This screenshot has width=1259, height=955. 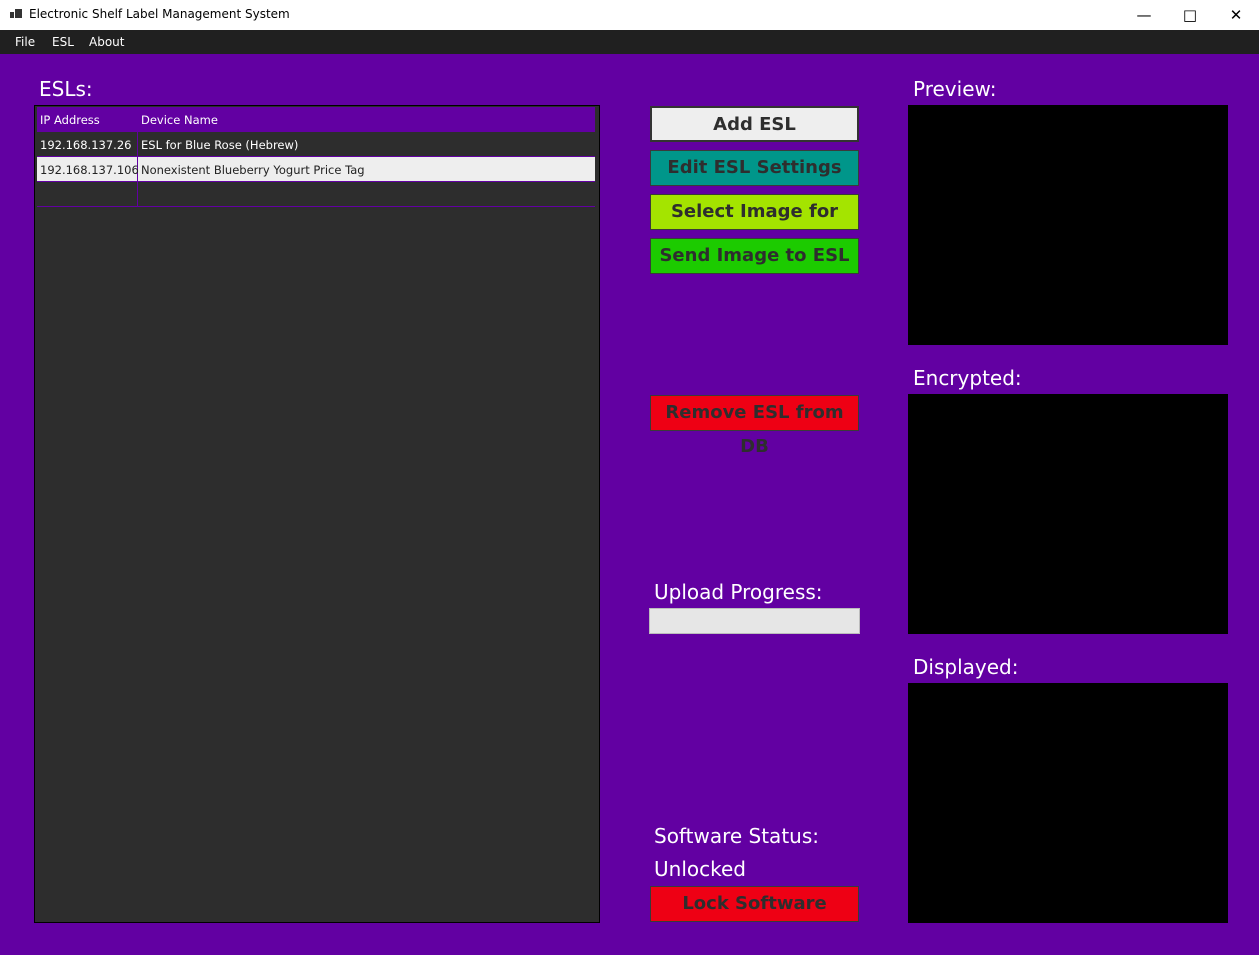 What do you see at coordinates (316, 119) in the screenshot?
I see `table-header: IP Address Device Name` at bounding box center [316, 119].